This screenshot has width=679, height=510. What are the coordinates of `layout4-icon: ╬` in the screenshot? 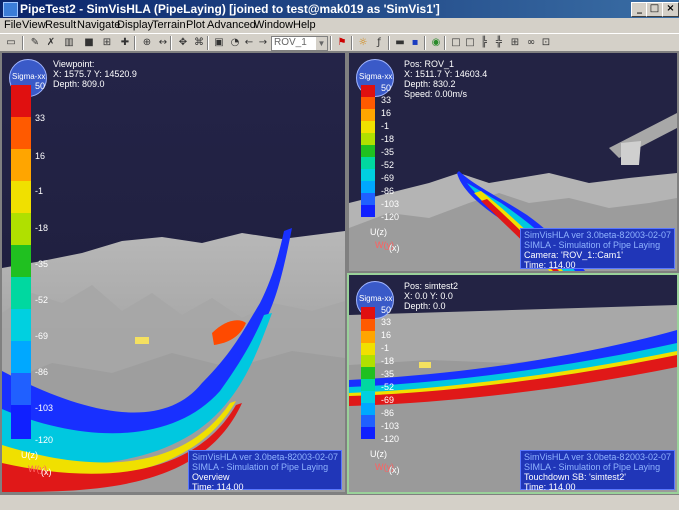 It's located at (499, 42).